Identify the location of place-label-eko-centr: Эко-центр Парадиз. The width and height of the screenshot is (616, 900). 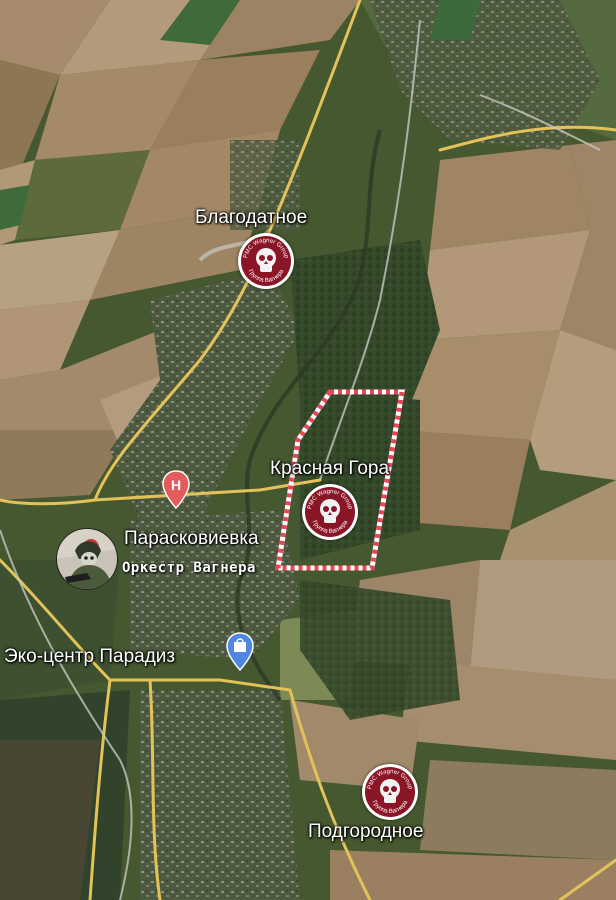
(90, 656).